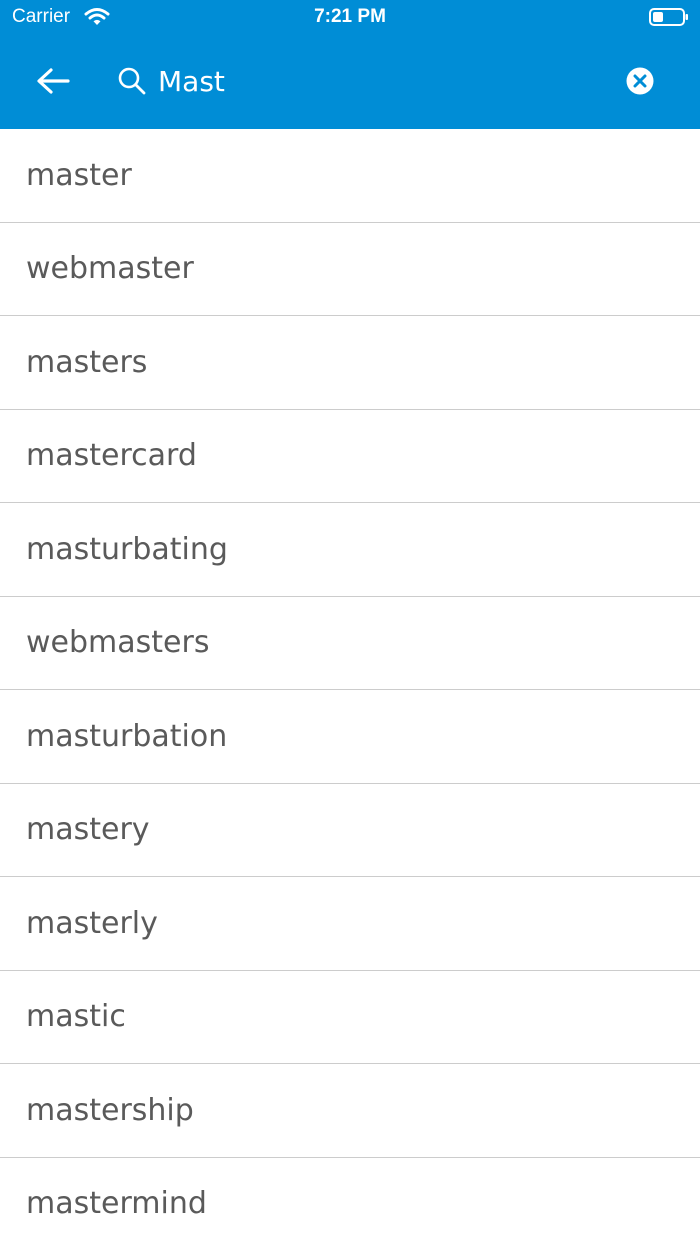  Describe the element at coordinates (350, 643) in the screenshot. I see `suggestion-item: webmasters` at that location.